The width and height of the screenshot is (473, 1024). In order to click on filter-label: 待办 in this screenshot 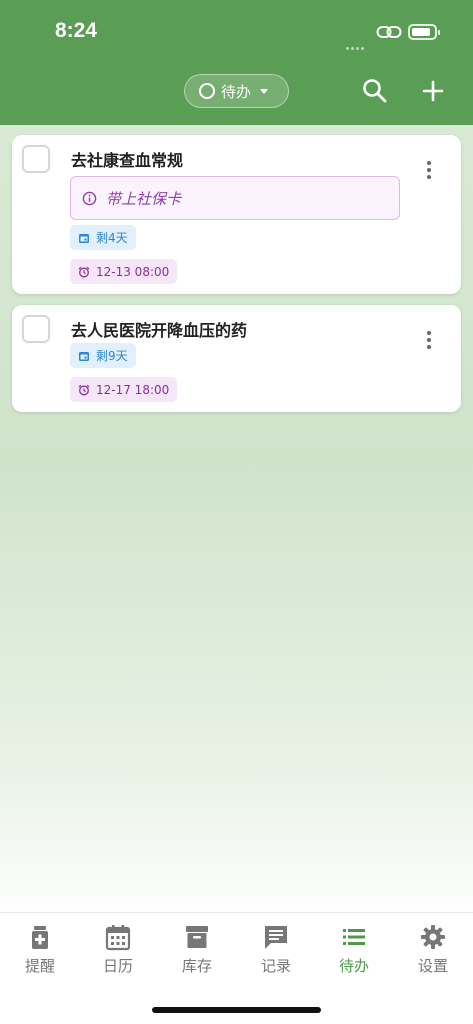, I will do `click(236, 91)`.